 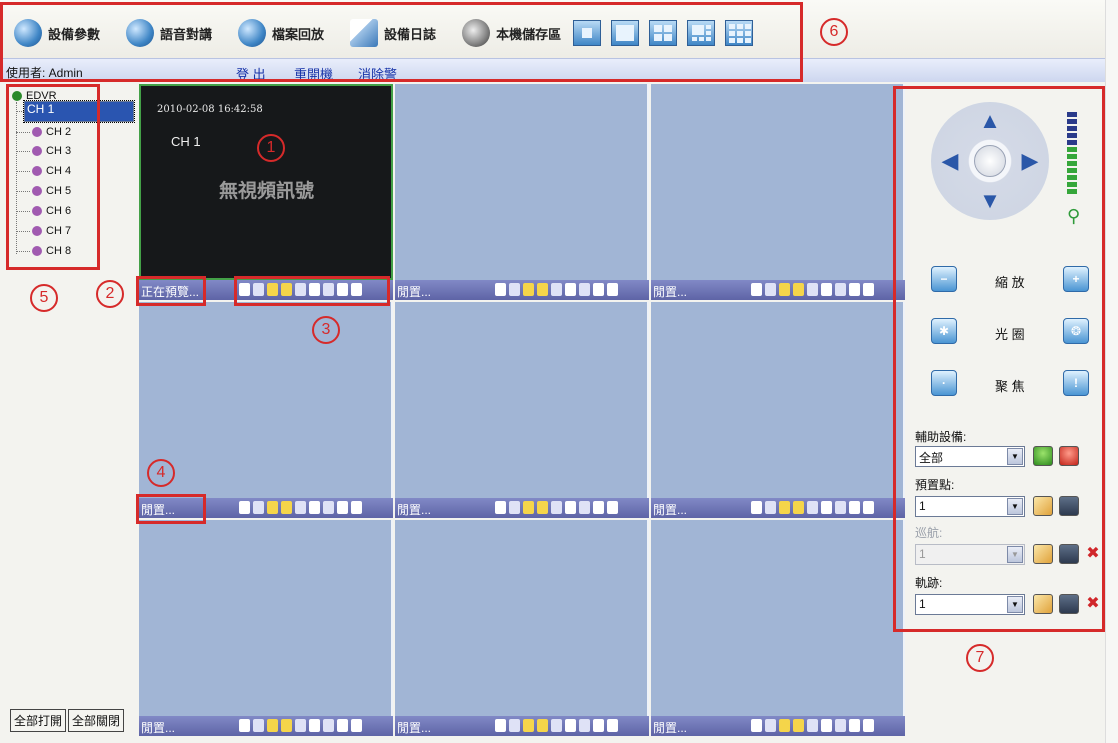 What do you see at coordinates (834, 32) in the screenshot?
I see `callout-number: 6` at bounding box center [834, 32].